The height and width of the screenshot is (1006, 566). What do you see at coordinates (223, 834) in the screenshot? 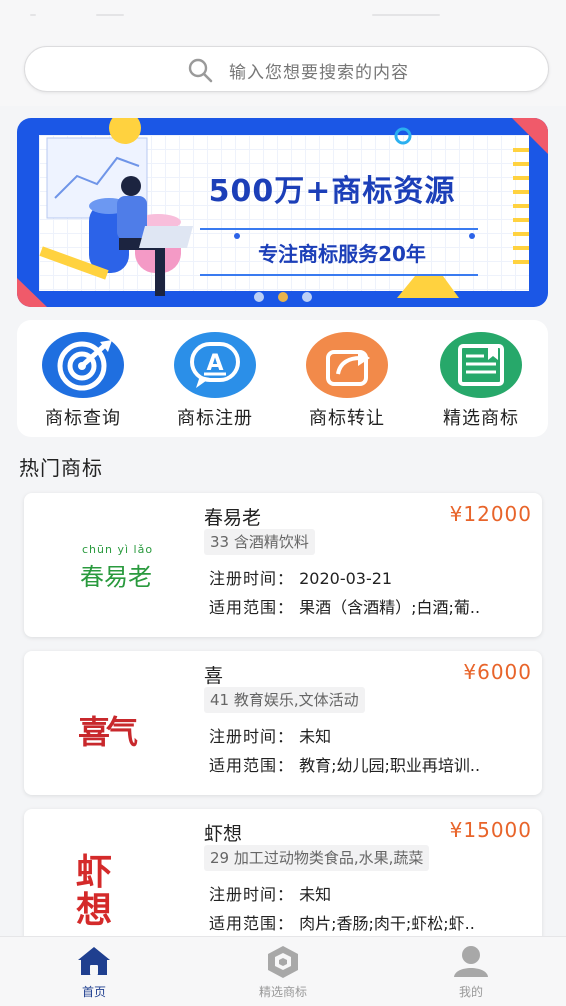
I see `trademark-name: 虾想` at bounding box center [223, 834].